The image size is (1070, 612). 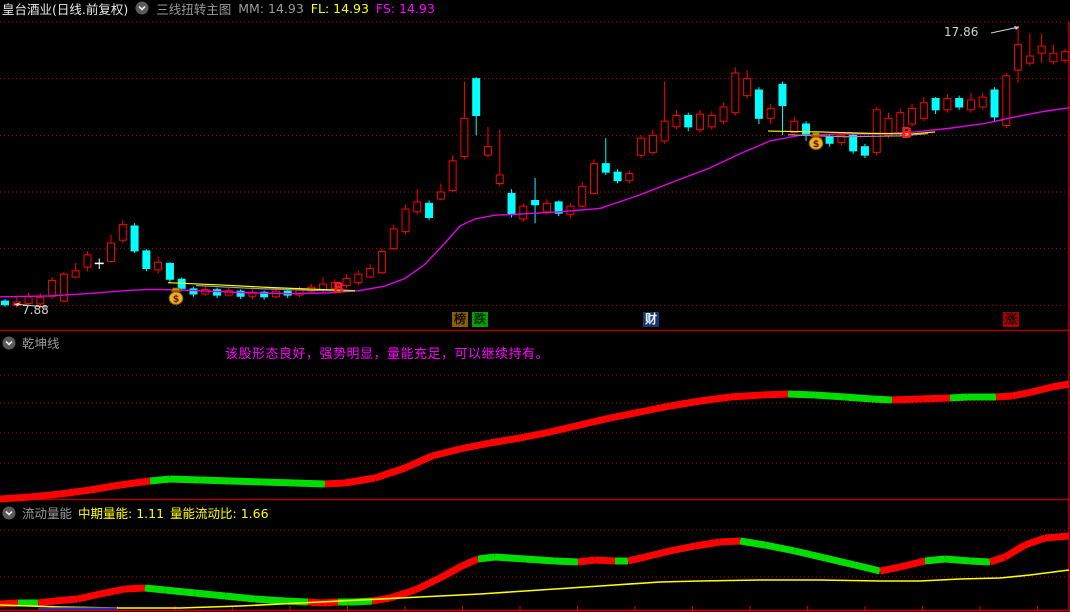 What do you see at coordinates (405, 8) in the screenshot?
I see `fs-value: FS: 14.93` at bounding box center [405, 8].